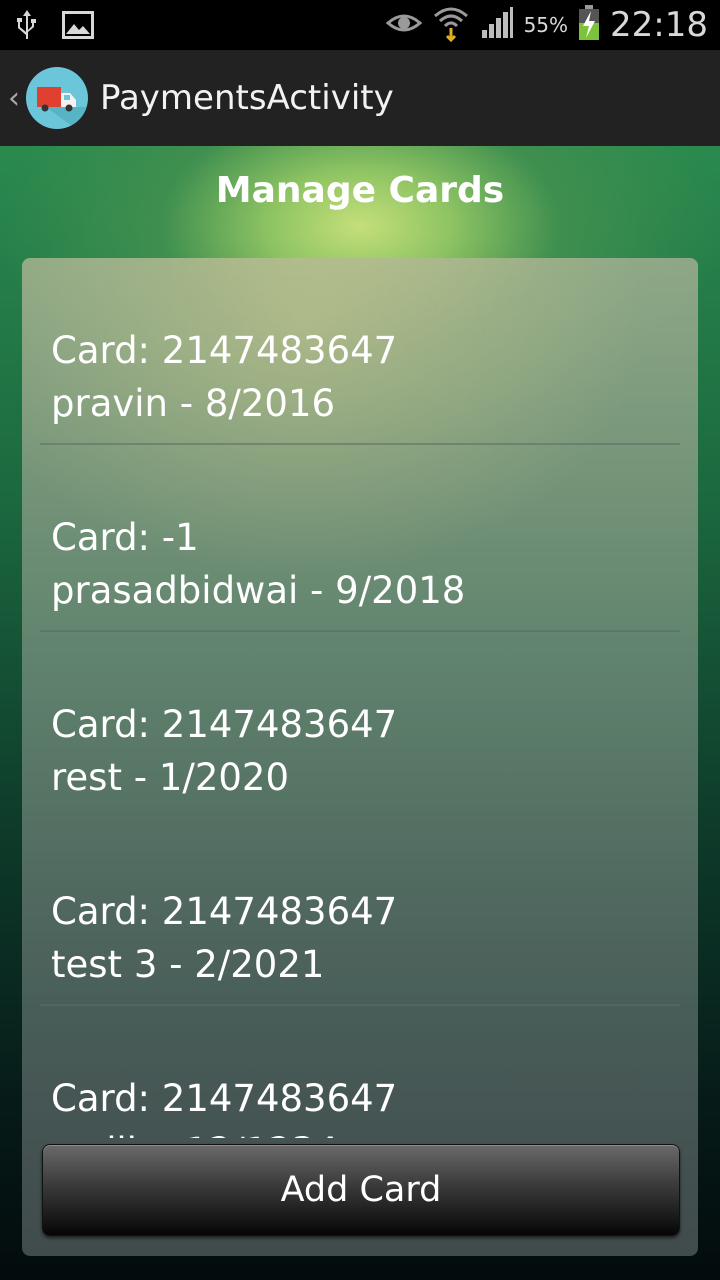 This screenshot has height=1280, width=720. I want to click on card-holder-expiry: test 3 - 2/2021, so click(188, 964).